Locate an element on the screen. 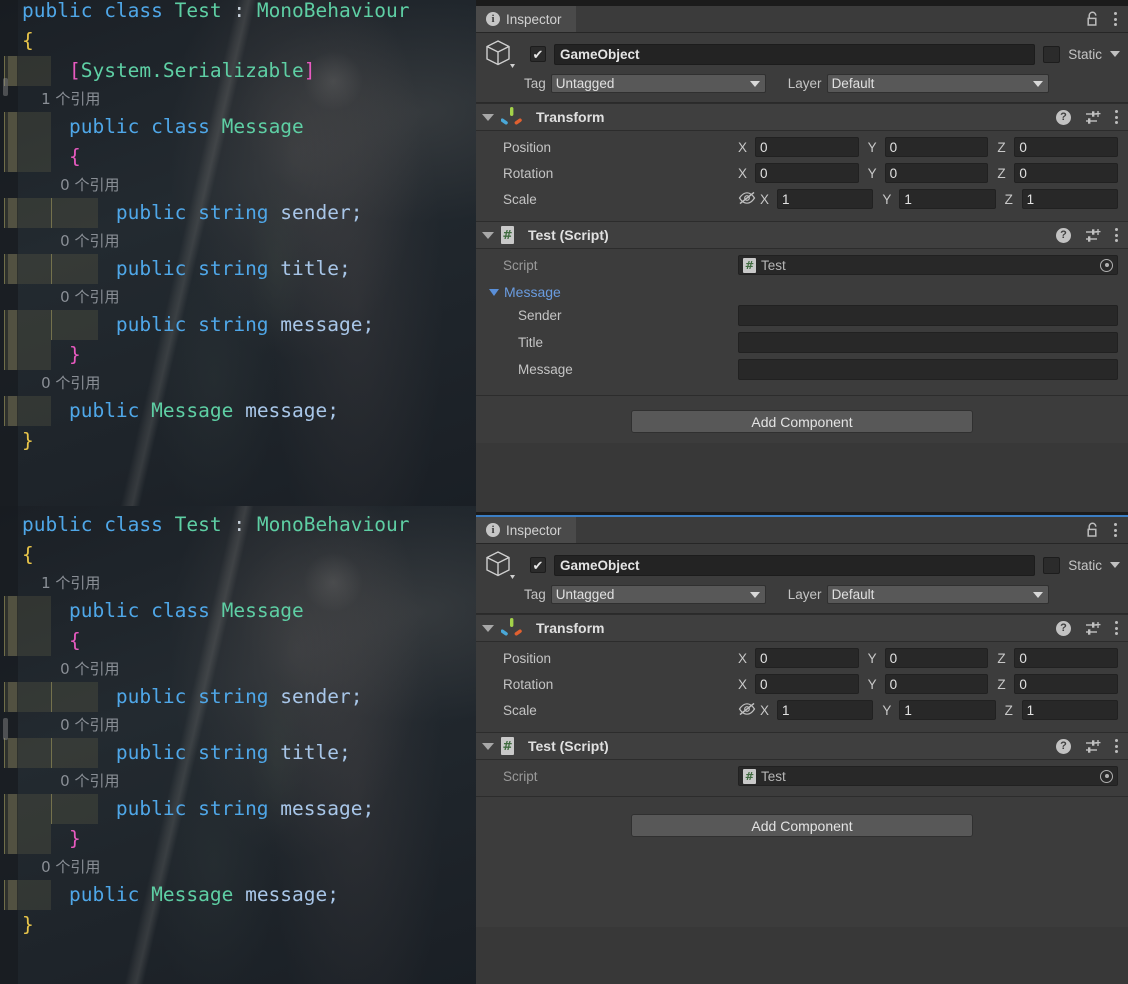 This screenshot has height=984, width=1128. script-component-header-top: # Test (Script) ? is located at coordinates (802, 235).